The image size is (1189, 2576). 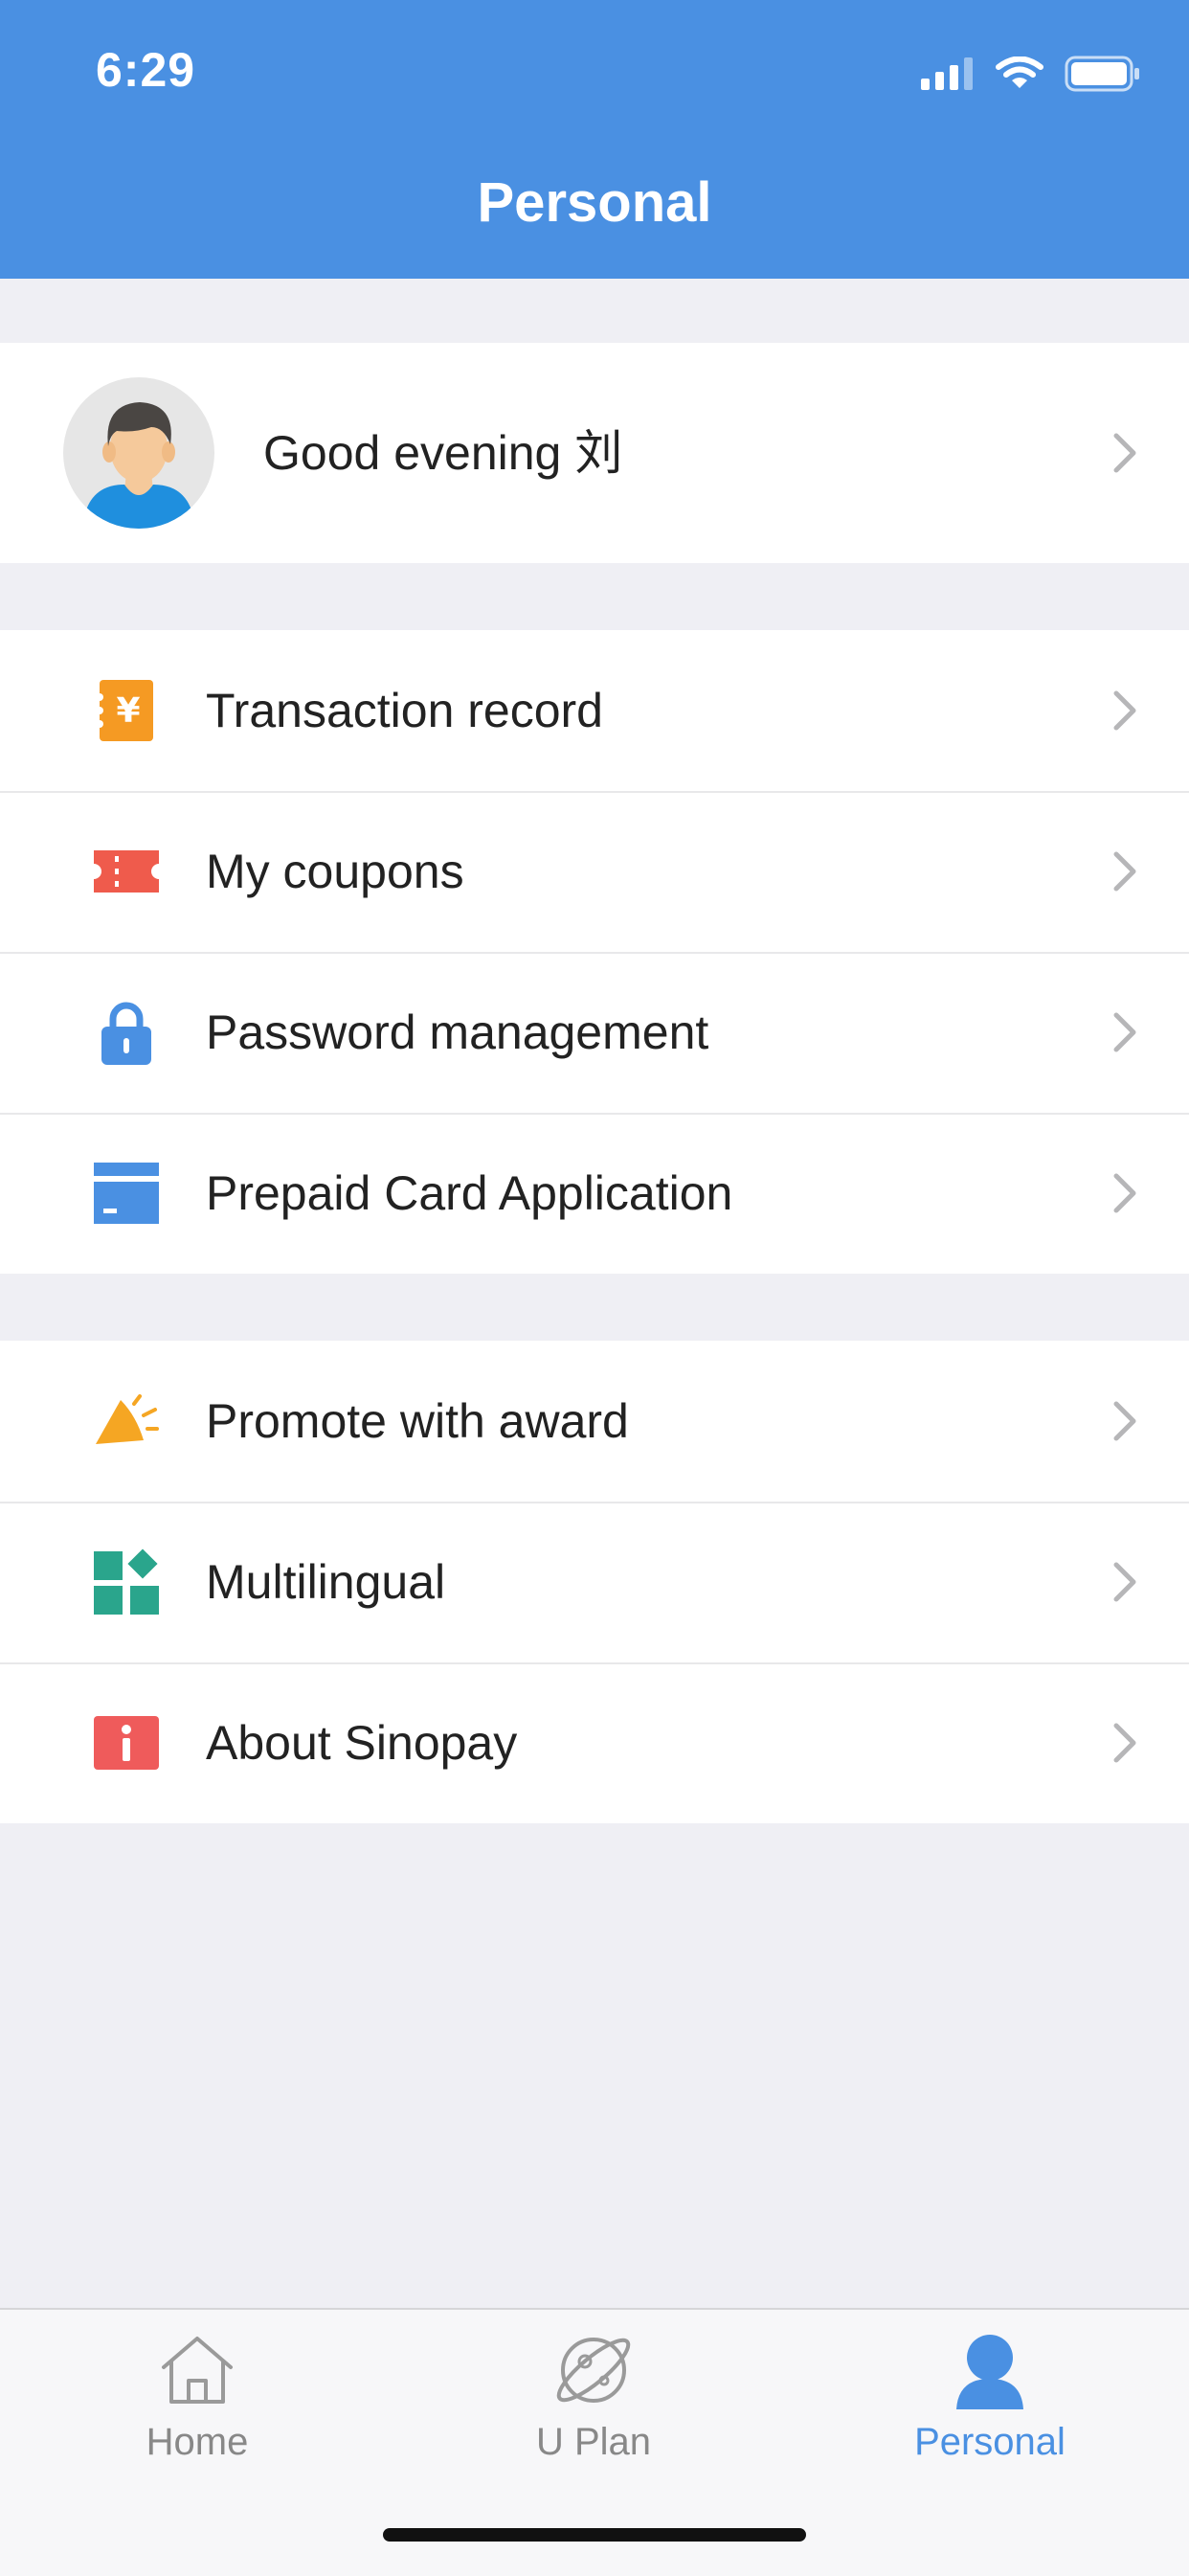 What do you see at coordinates (197, 2370) in the screenshot?
I see `house-icon` at bounding box center [197, 2370].